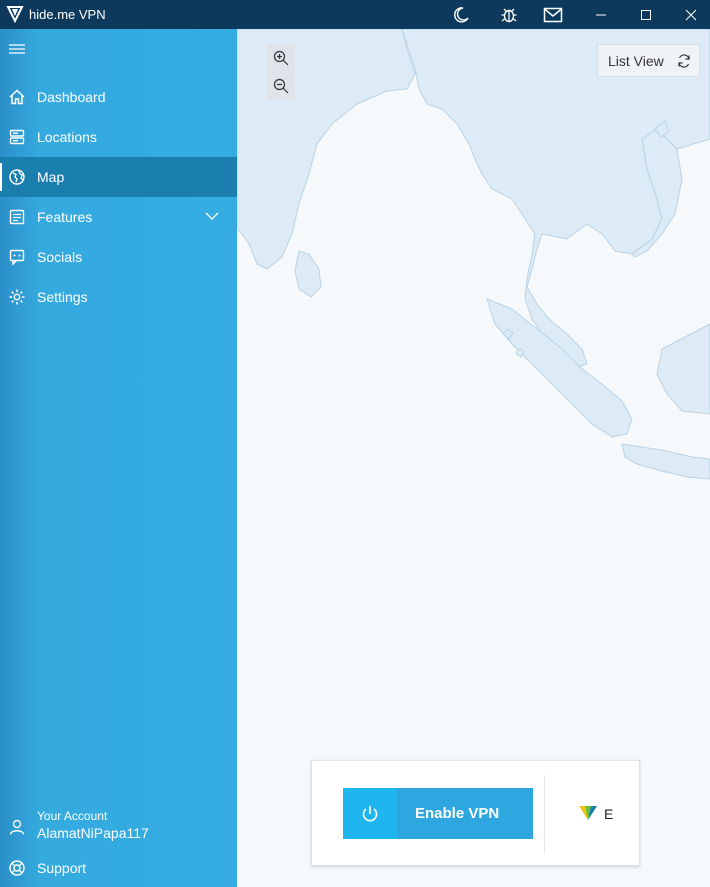 Image resolution: width=710 pixels, height=887 pixels. I want to click on list-view-button: List View, so click(648, 60).